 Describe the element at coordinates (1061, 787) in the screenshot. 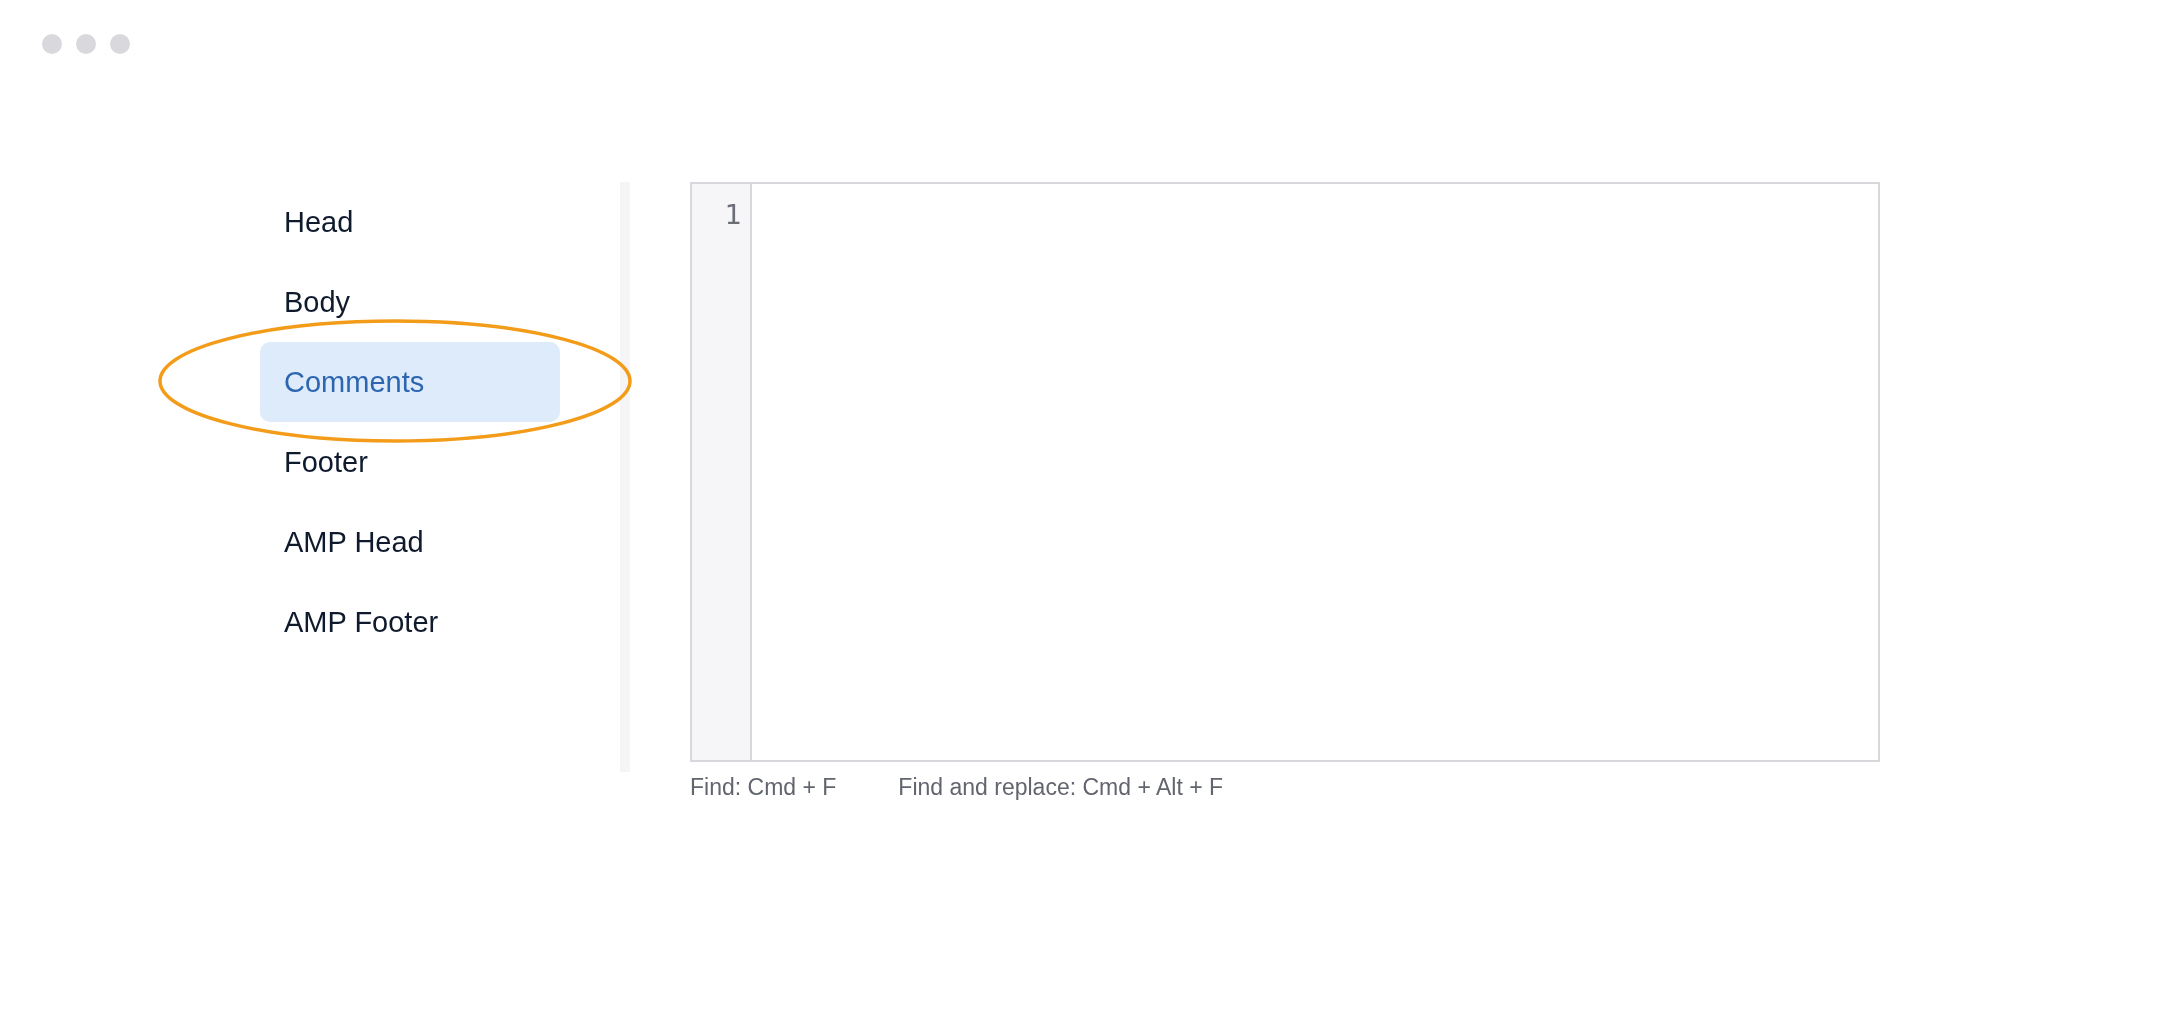

I see `shortcut-hint: Find and replace: Cmd + Alt + F` at that location.